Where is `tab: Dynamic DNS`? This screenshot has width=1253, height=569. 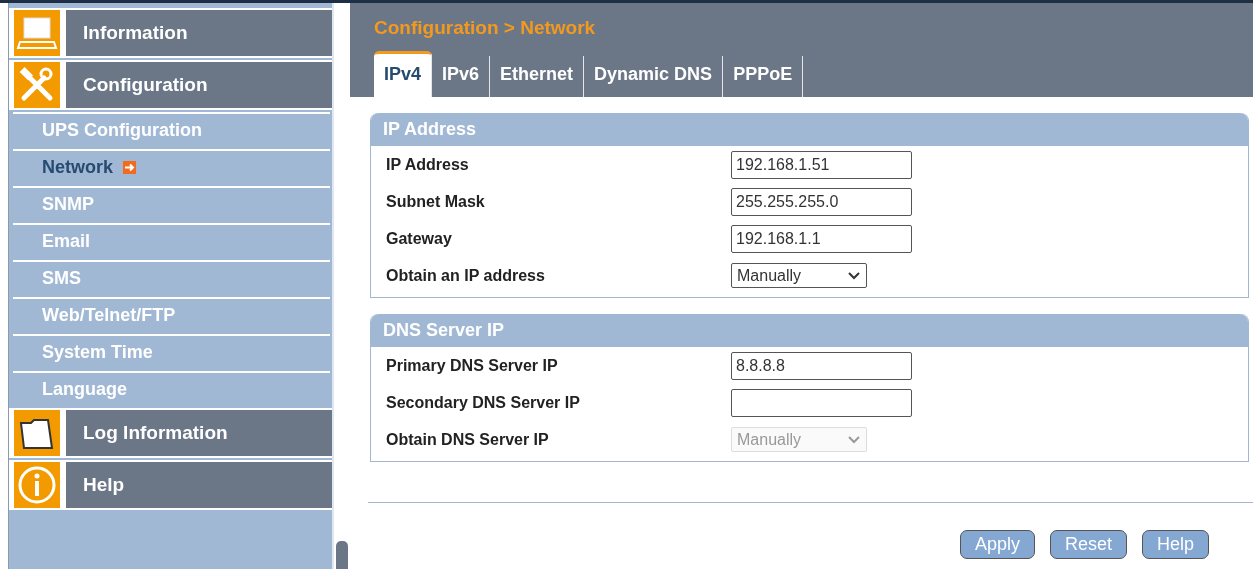
tab: Dynamic DNS is located at coordinates (654, 76).